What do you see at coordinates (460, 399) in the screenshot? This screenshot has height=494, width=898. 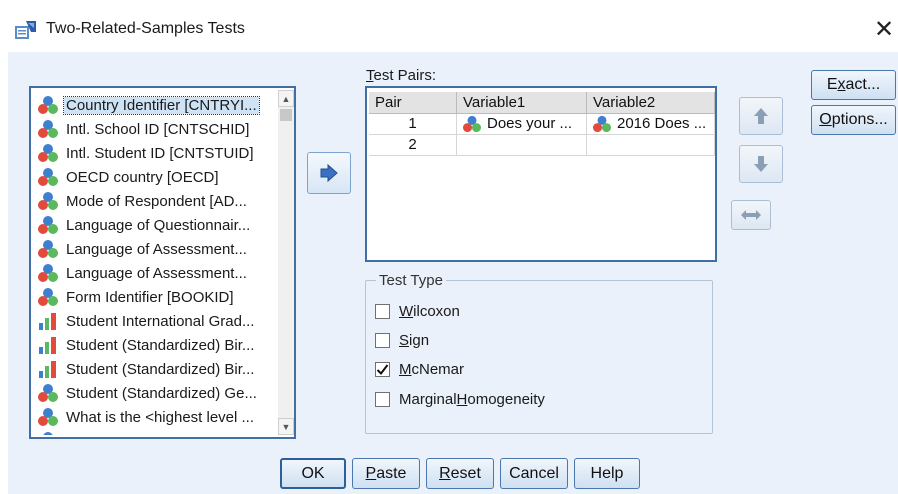 I see `marginal-homogeneity-option: Marginal Homogeneity` at bounding box center [460, 399].